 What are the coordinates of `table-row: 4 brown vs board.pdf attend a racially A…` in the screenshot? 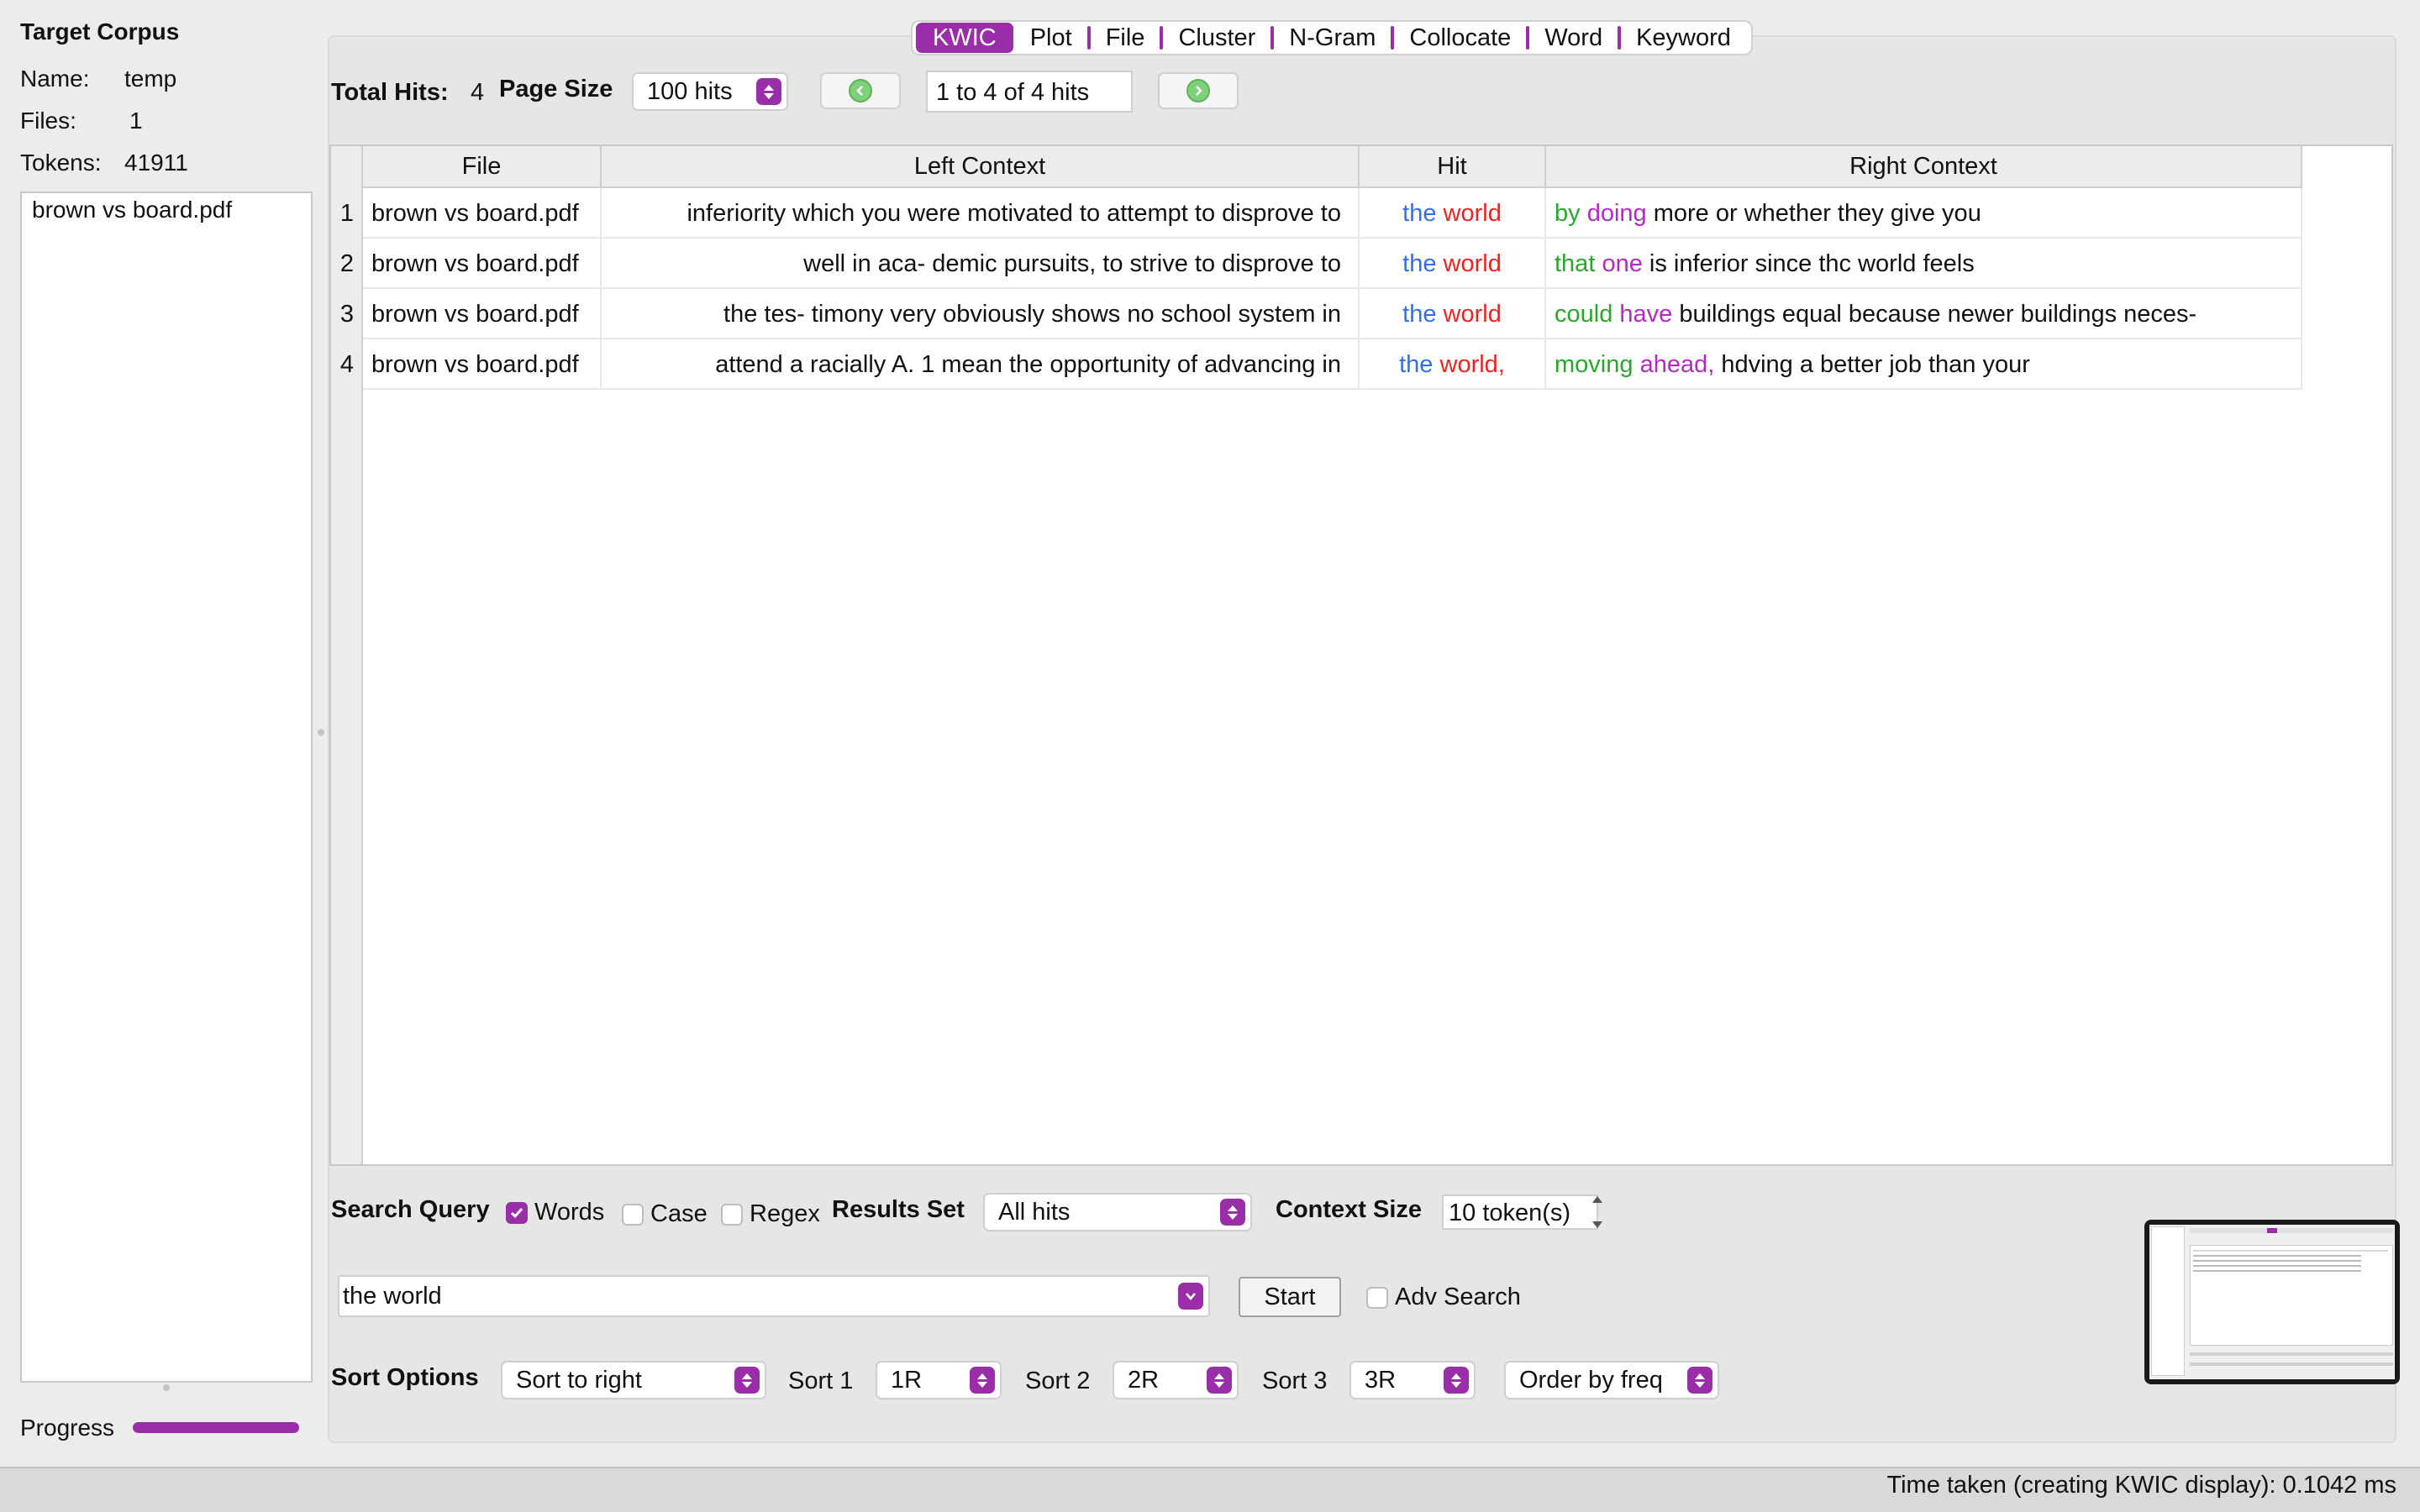 It's located at (1316, 364).